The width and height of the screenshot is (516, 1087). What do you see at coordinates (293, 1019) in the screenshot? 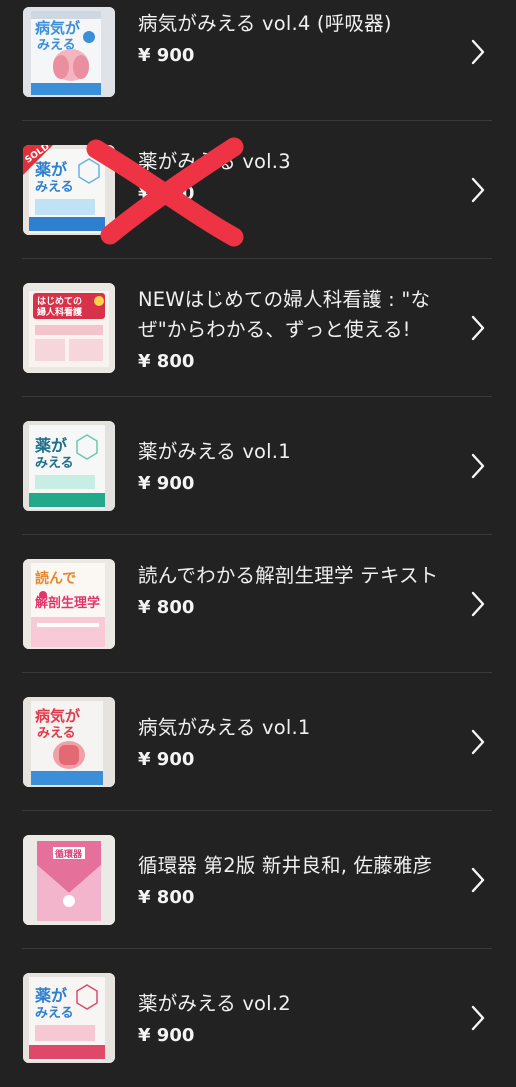
I see `item-info: 薬がみえる vol.2 ¥ 900` at bounding box center [293, 1019].